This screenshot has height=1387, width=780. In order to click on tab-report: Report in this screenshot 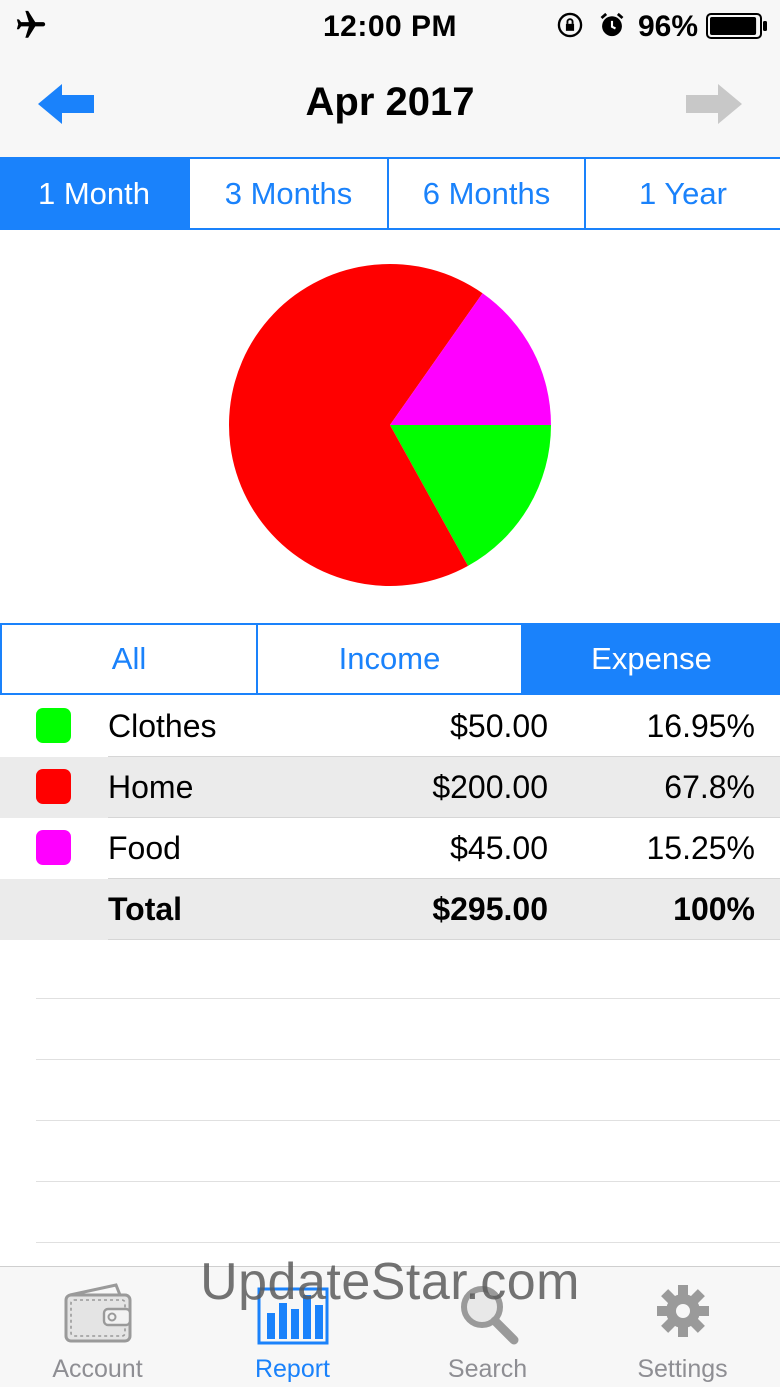, I will do `click(292, 1327)`.